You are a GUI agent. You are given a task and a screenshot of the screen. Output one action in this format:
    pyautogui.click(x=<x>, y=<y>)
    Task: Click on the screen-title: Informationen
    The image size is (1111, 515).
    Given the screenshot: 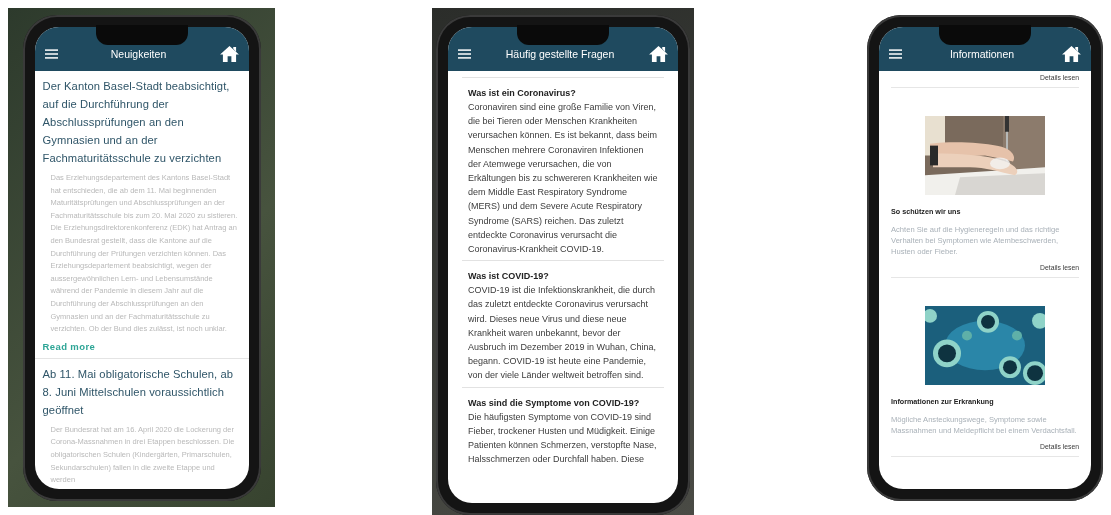 What is the action you would take?
    pyautogui.click(x=982, y=54)
    